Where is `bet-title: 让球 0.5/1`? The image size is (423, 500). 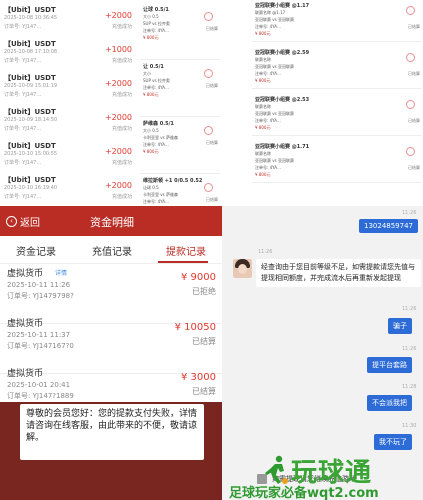 bet-title: 让球 0.5/1 is located at coordinates (156, 10).